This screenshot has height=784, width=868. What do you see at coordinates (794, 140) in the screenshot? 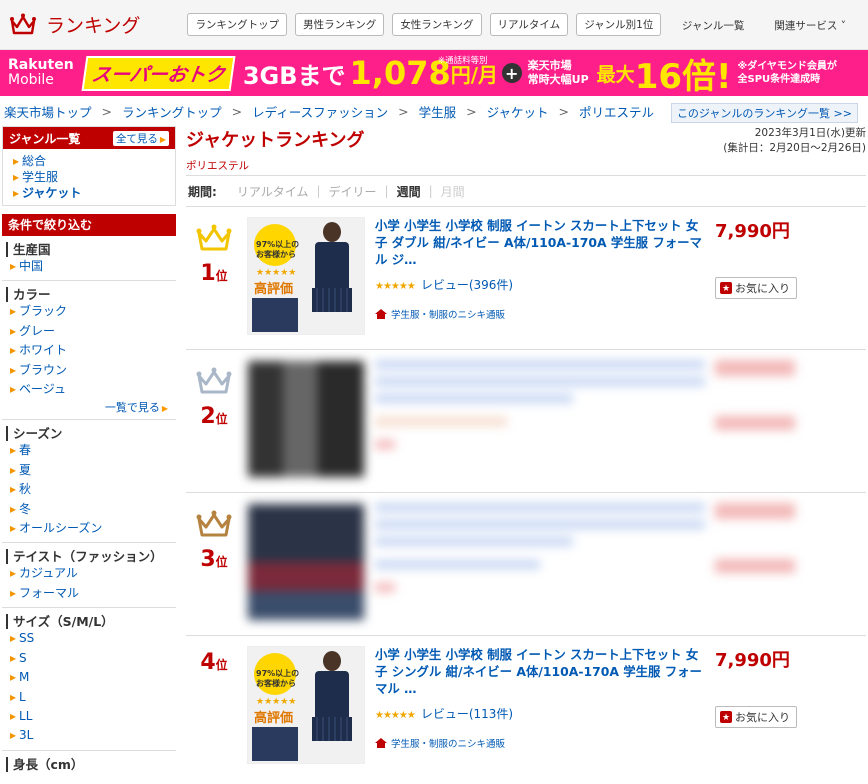
I see `update-date: 2023年3月1日(水)更新 (集計日：2月20日～2月26日)` at bounding box center [794, 140].